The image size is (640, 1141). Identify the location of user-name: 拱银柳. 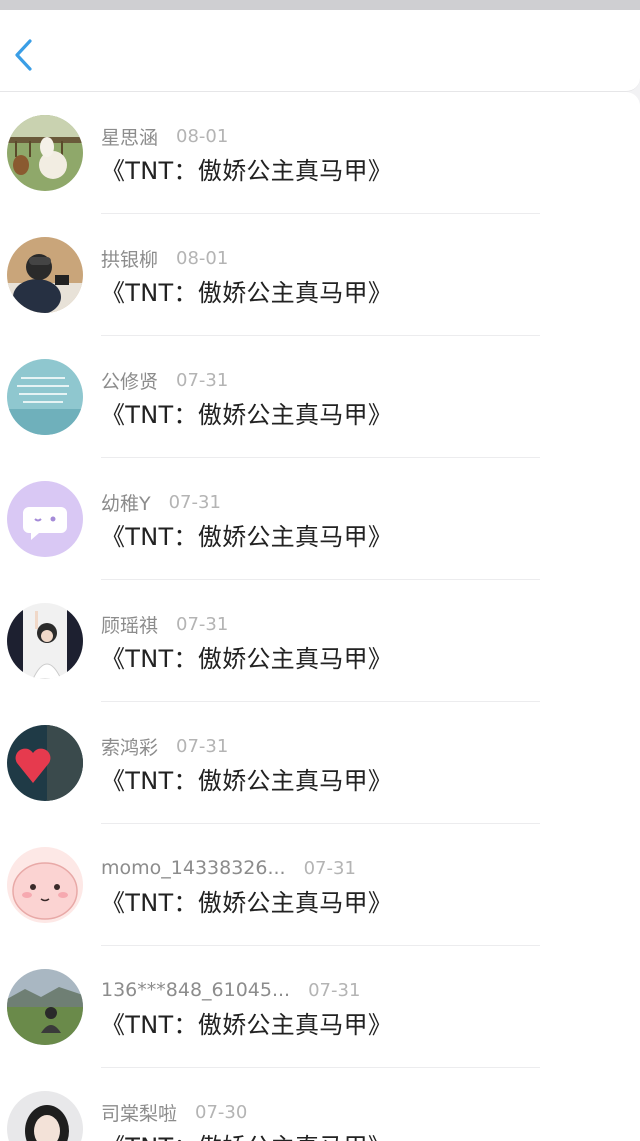
(129, 258).